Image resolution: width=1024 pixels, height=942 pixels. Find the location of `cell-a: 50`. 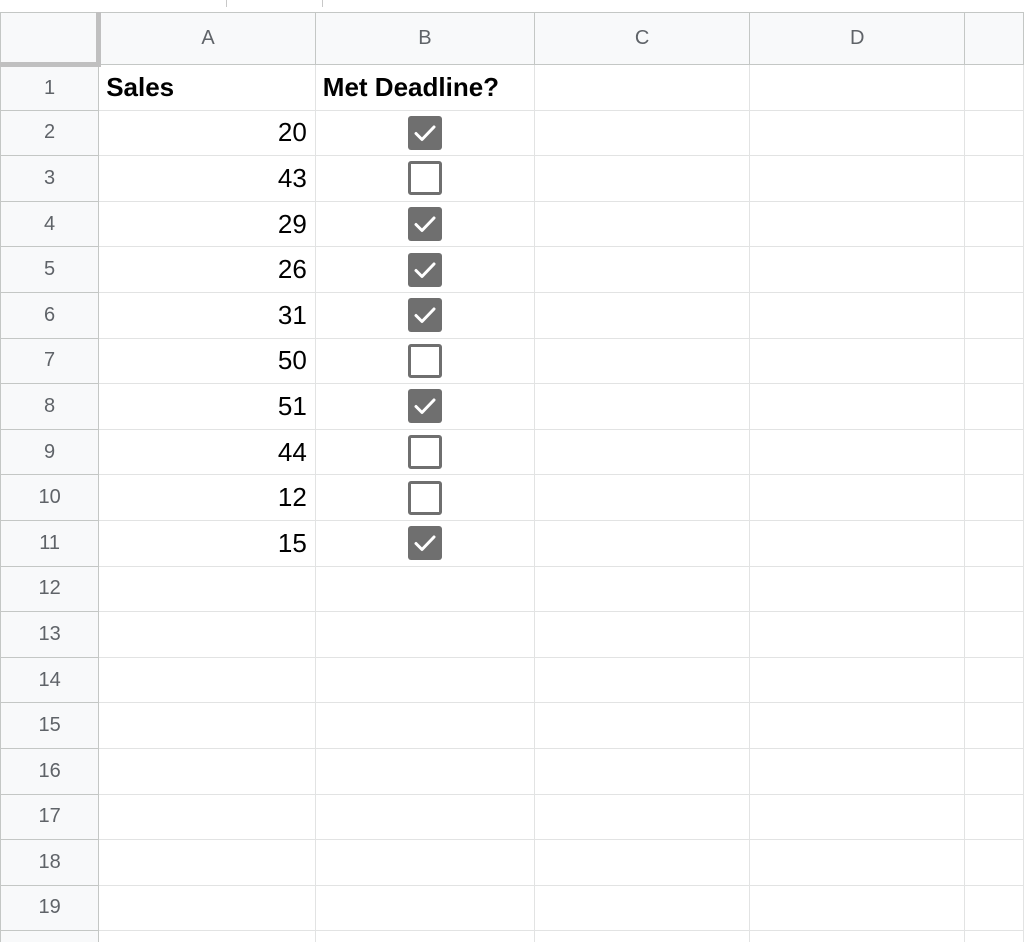

cell-a: 50 is located at coordinates (207, 361).